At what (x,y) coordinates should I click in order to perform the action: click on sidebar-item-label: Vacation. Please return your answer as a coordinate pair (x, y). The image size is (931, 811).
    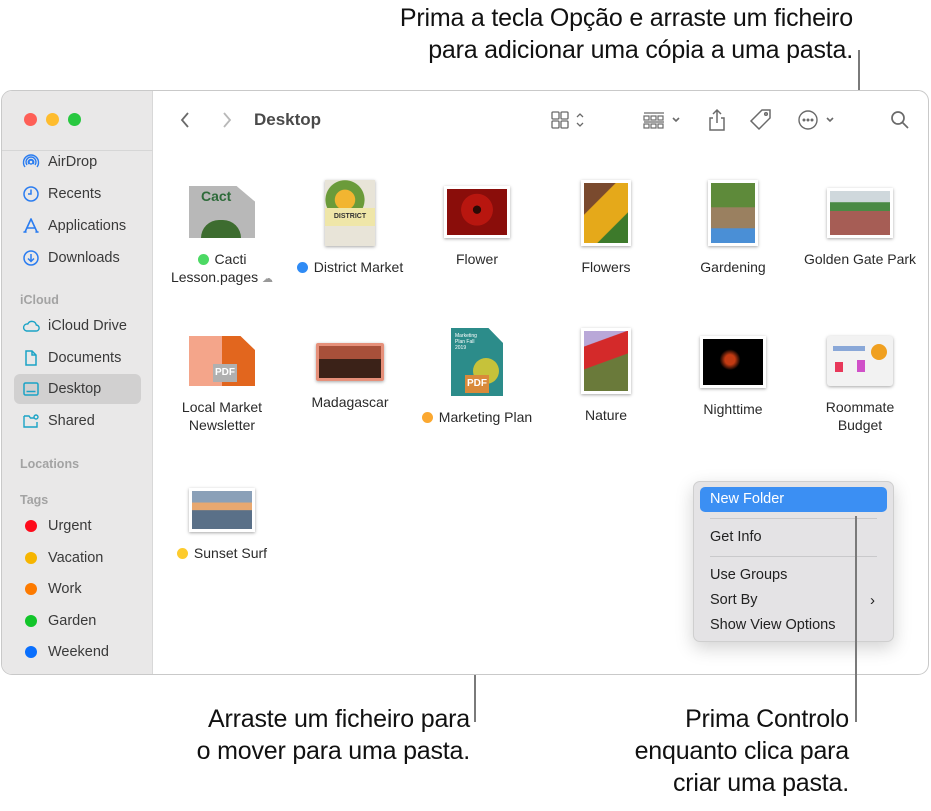
    Looking at the image, I should click on (76, 558).